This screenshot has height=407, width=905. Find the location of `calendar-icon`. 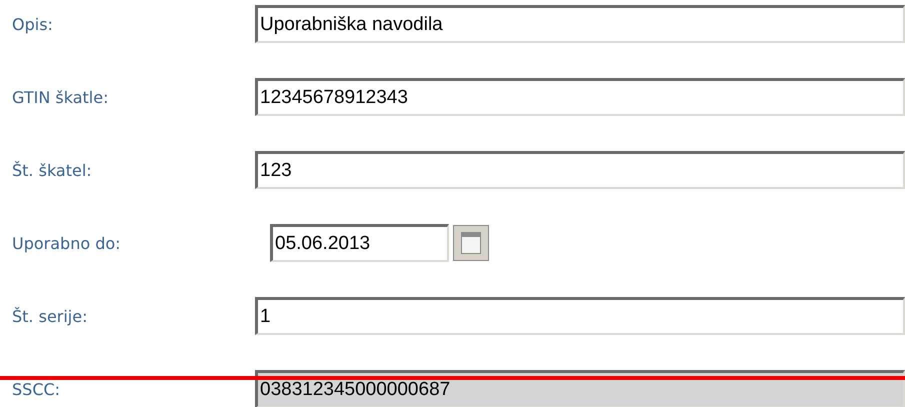

calendar-icon is located at coordinates (471, 243).